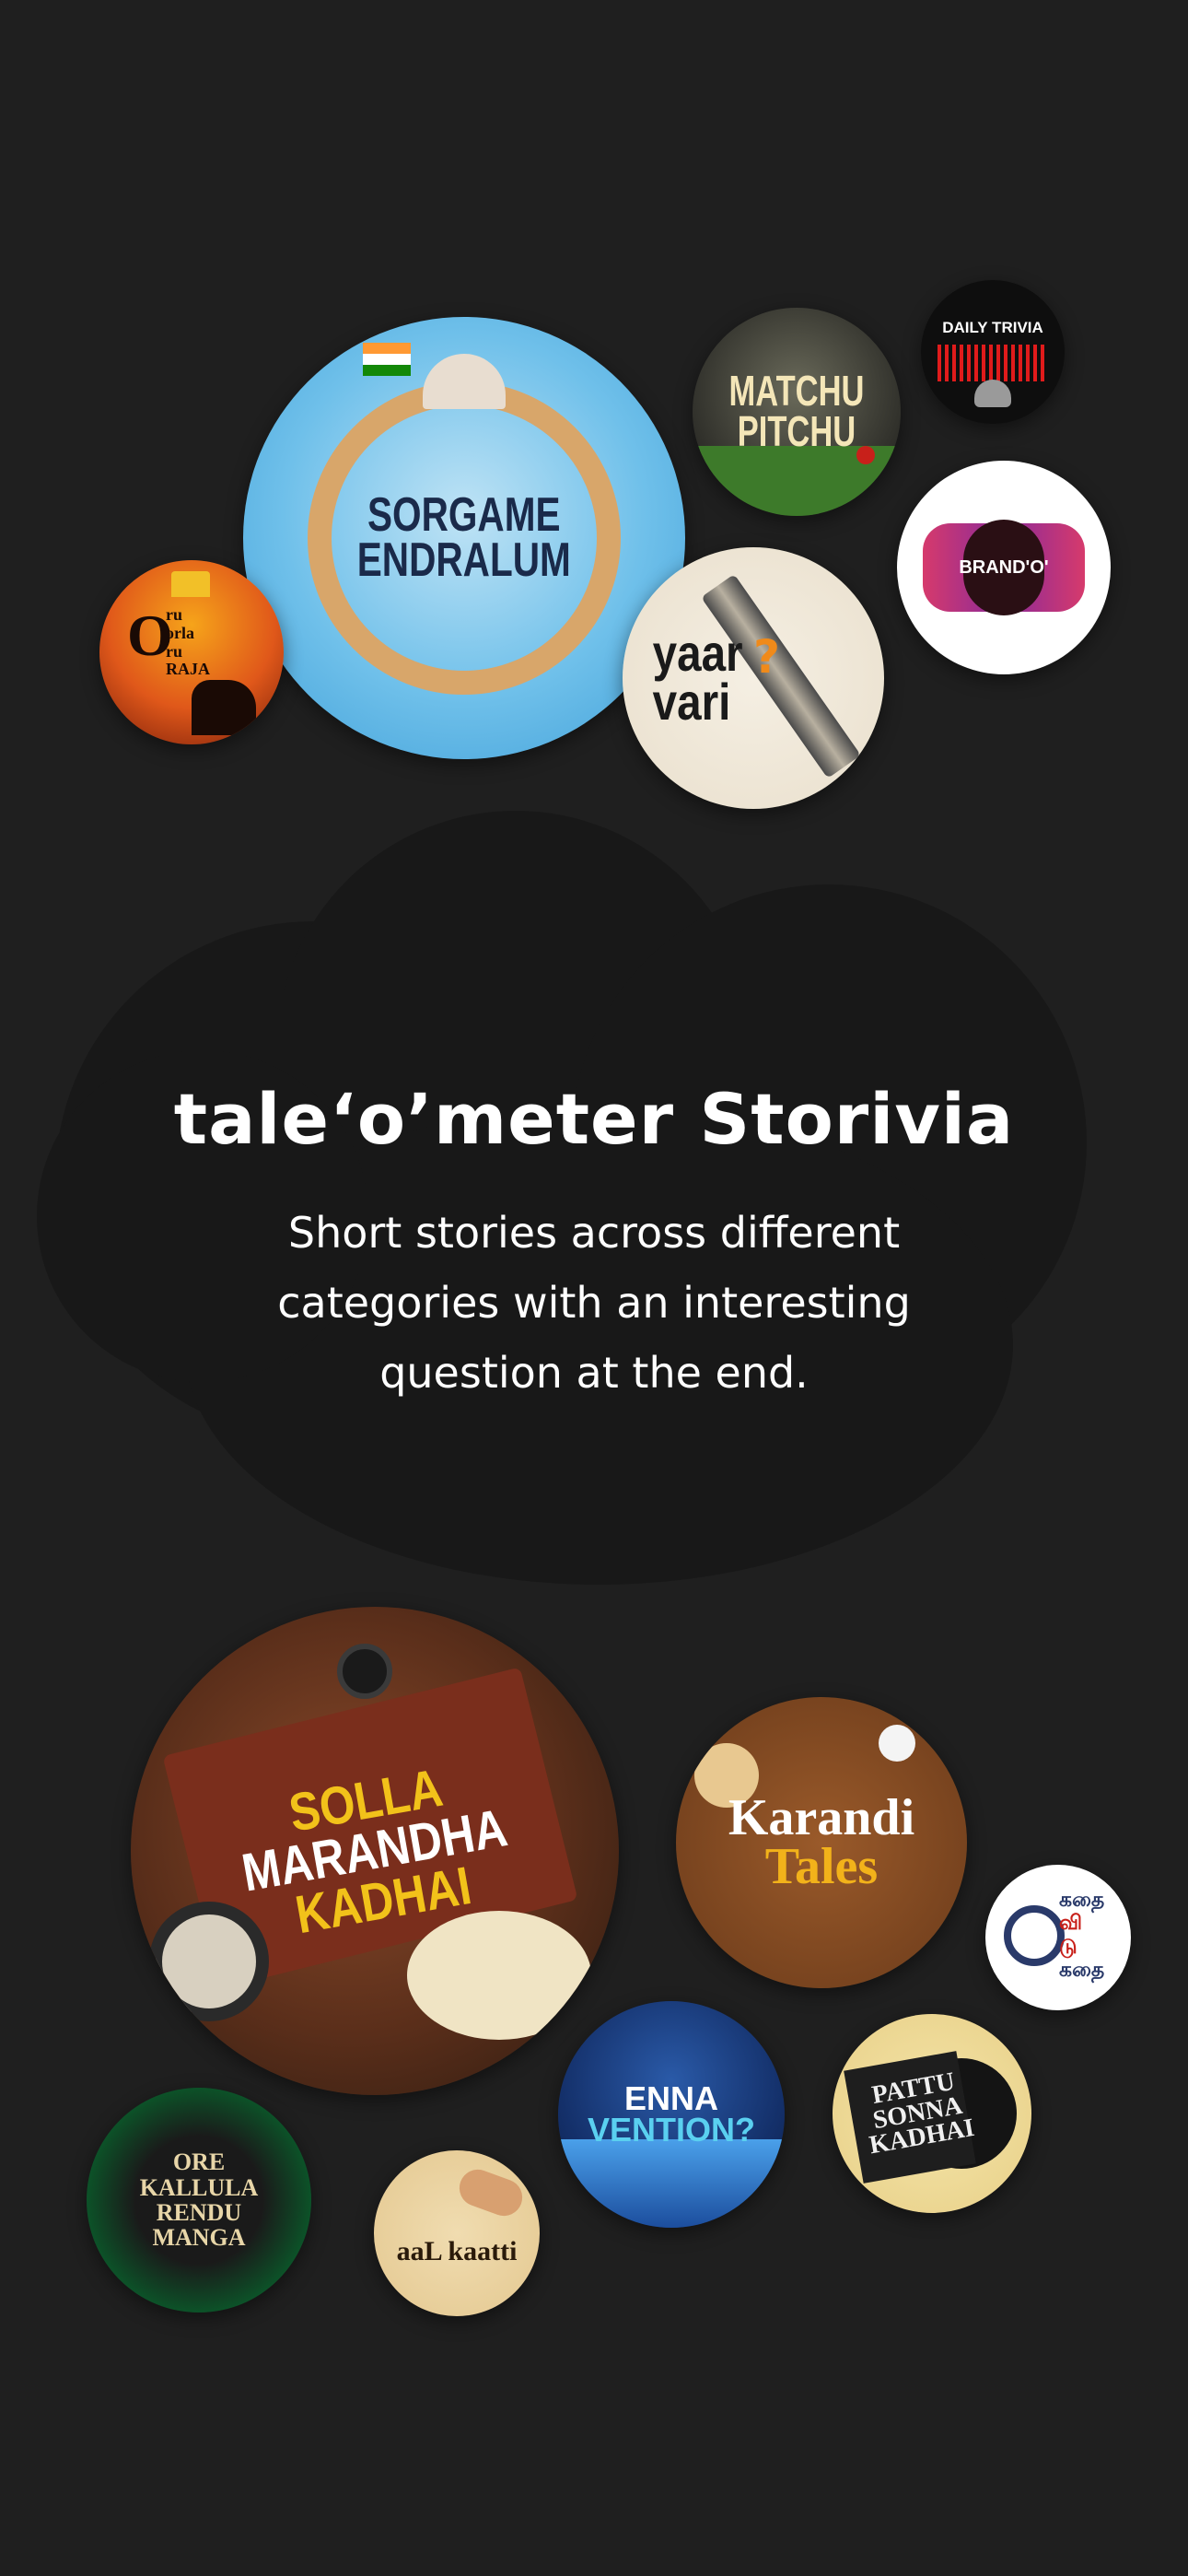 Image resolution: width=1188 pixels, height=2576 pixels. Describe the element at coordinates (464, 514) in the screenshot. I see `sorgame-line1: SORGAME` at that location.